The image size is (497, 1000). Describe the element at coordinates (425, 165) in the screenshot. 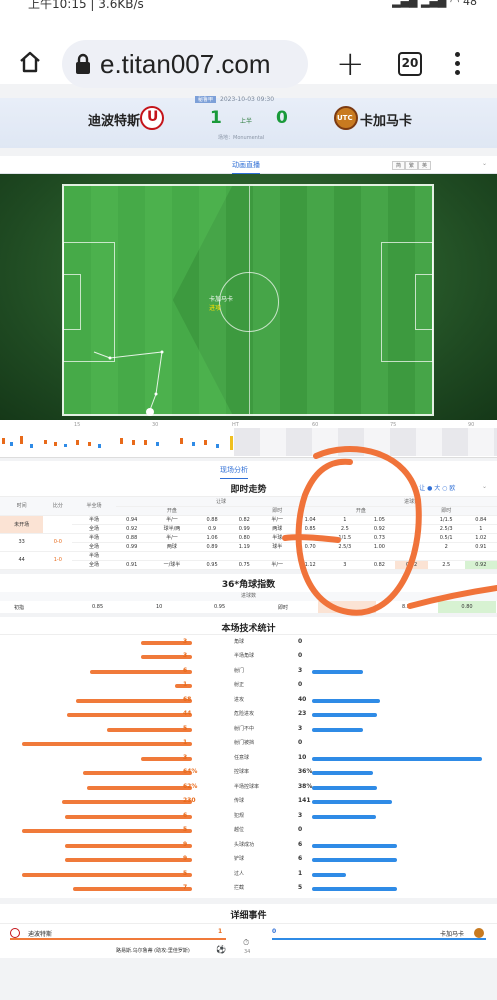

I see `toggle-english: 英` at that location.